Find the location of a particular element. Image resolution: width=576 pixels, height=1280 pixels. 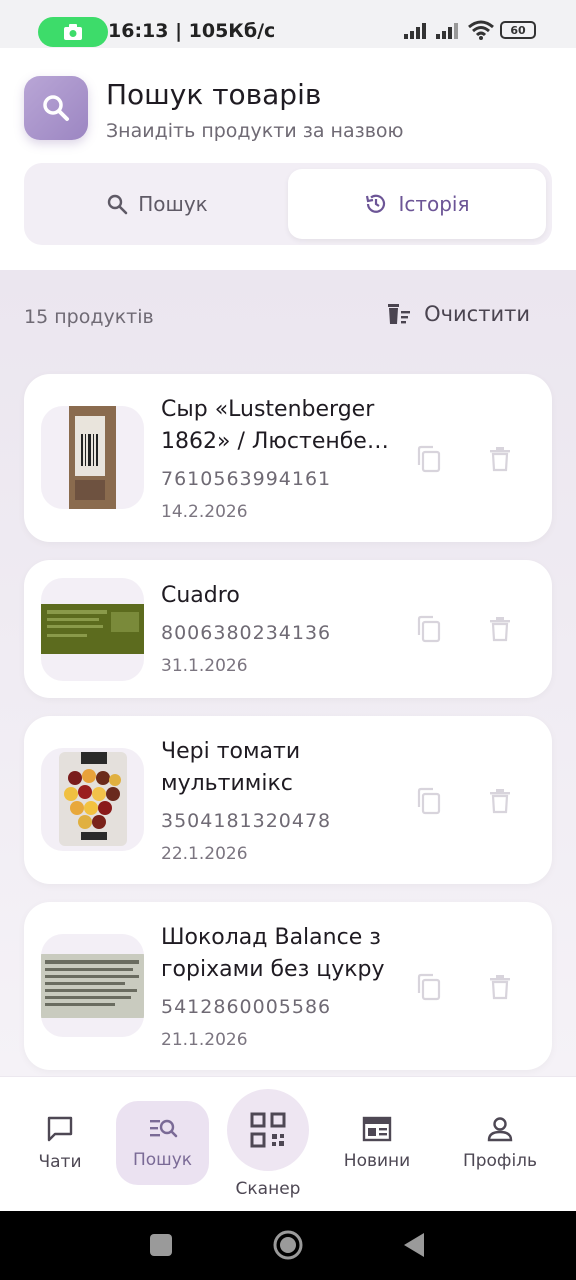

back-button is located at coordinates (414, 1247).